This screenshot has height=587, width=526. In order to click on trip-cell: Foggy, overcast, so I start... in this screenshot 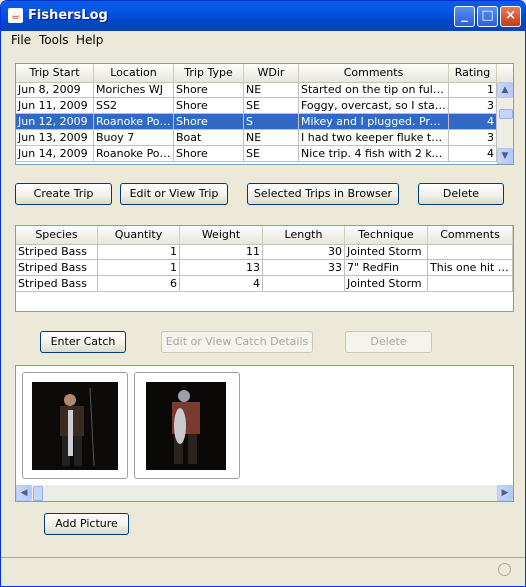, I will do `click(375, 106)`.